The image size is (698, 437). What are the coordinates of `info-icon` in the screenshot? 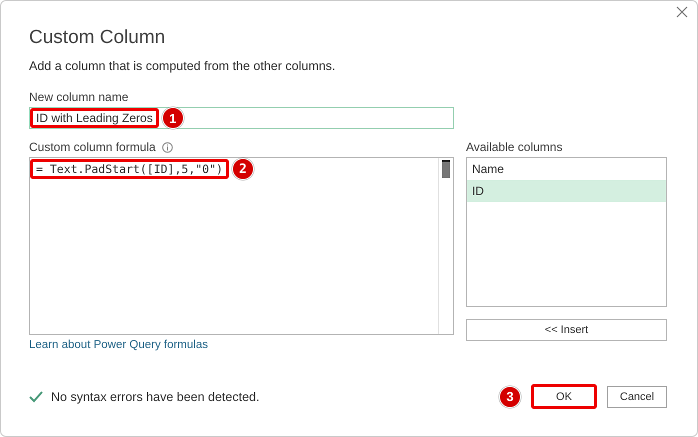 It's located at (167, 147).